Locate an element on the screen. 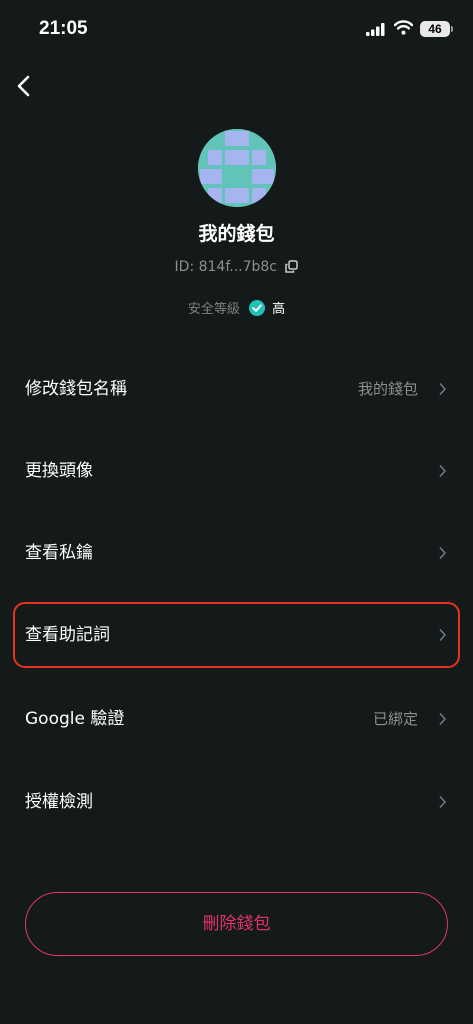 This screenshot has width=473, height=1024. menu-item-label: 更換頭像 is located at coordinates (59, 471).